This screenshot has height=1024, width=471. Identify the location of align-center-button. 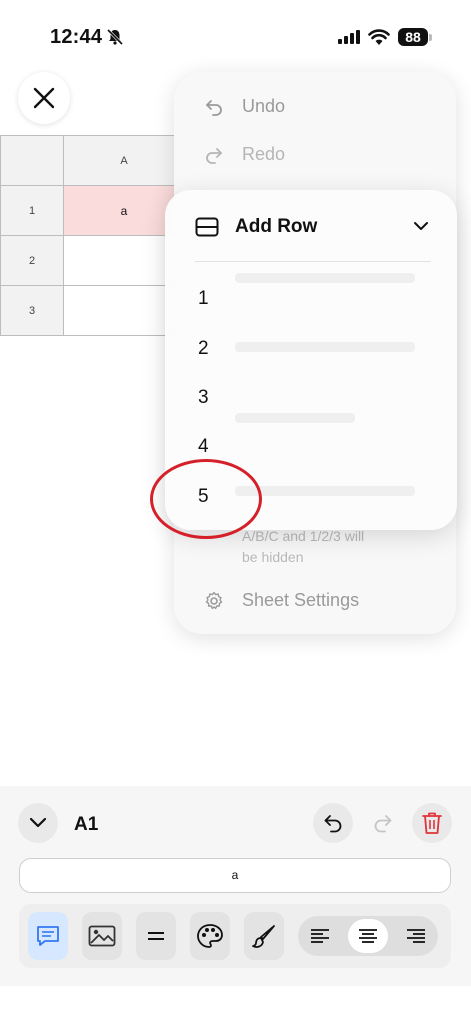
(368, 936).